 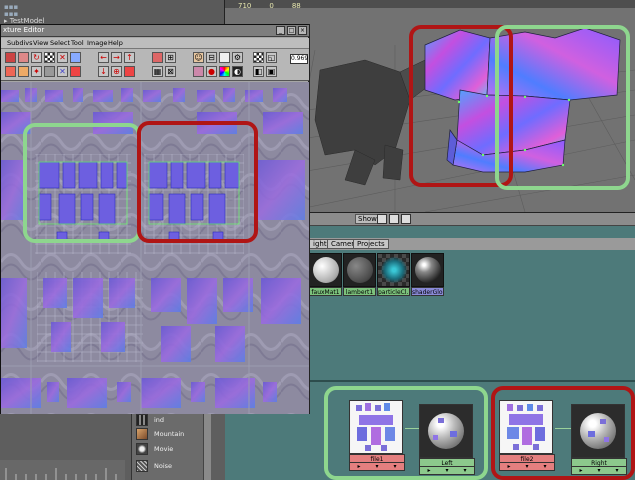 I want to click on shell-icon: ▦, so click(x=157, y=71).